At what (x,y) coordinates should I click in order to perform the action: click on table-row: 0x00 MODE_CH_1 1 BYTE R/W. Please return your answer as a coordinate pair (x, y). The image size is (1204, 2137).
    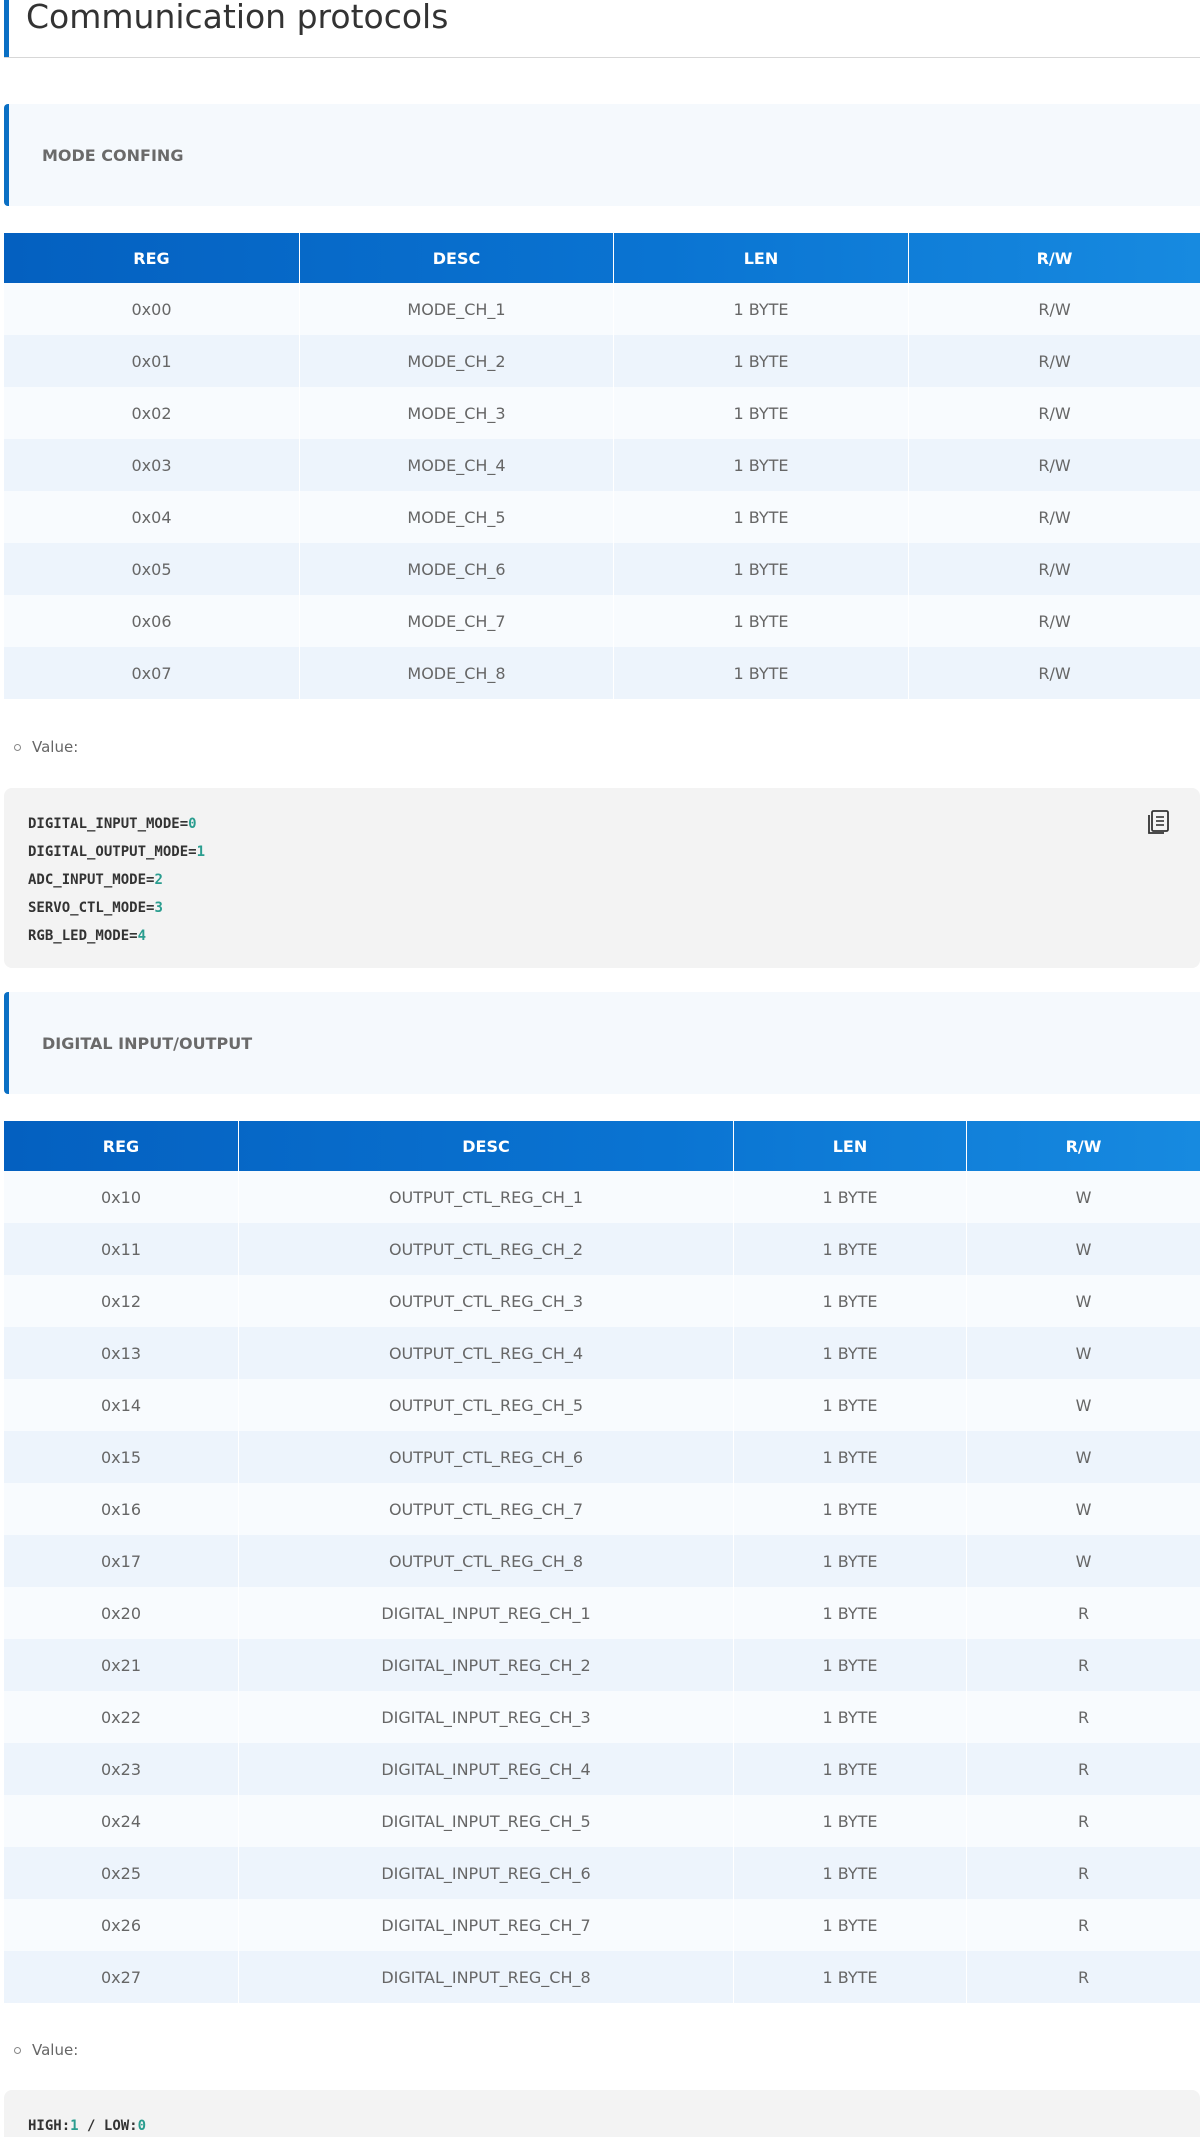
    Looking at the image, I should click on (602, 309).